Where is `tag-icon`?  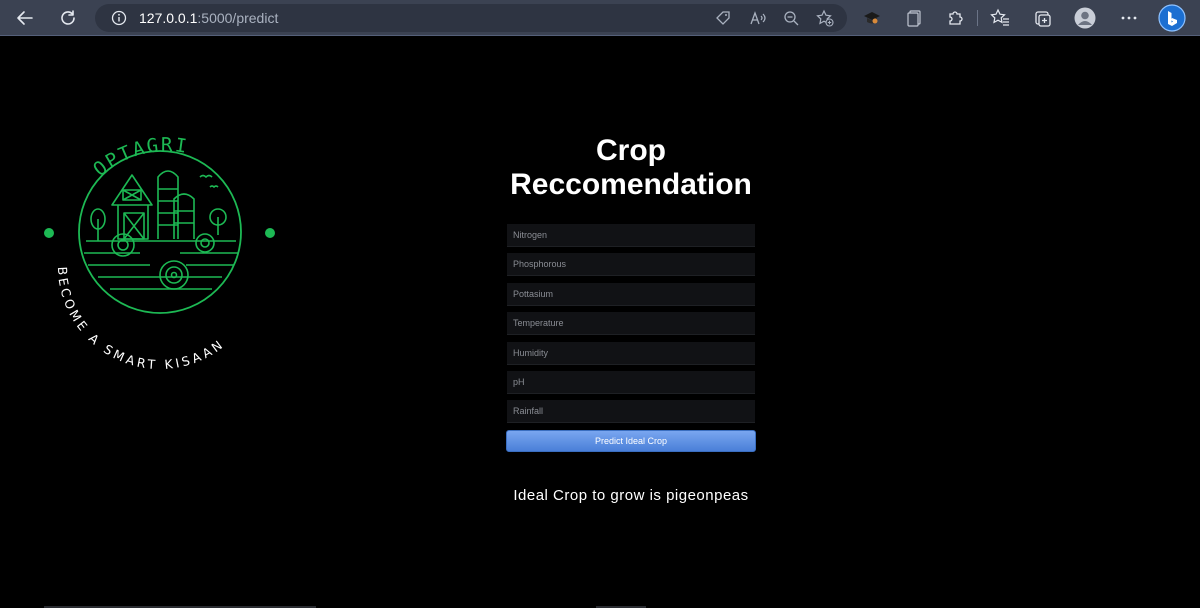
tag-icon is located at coordinates (723, 18).